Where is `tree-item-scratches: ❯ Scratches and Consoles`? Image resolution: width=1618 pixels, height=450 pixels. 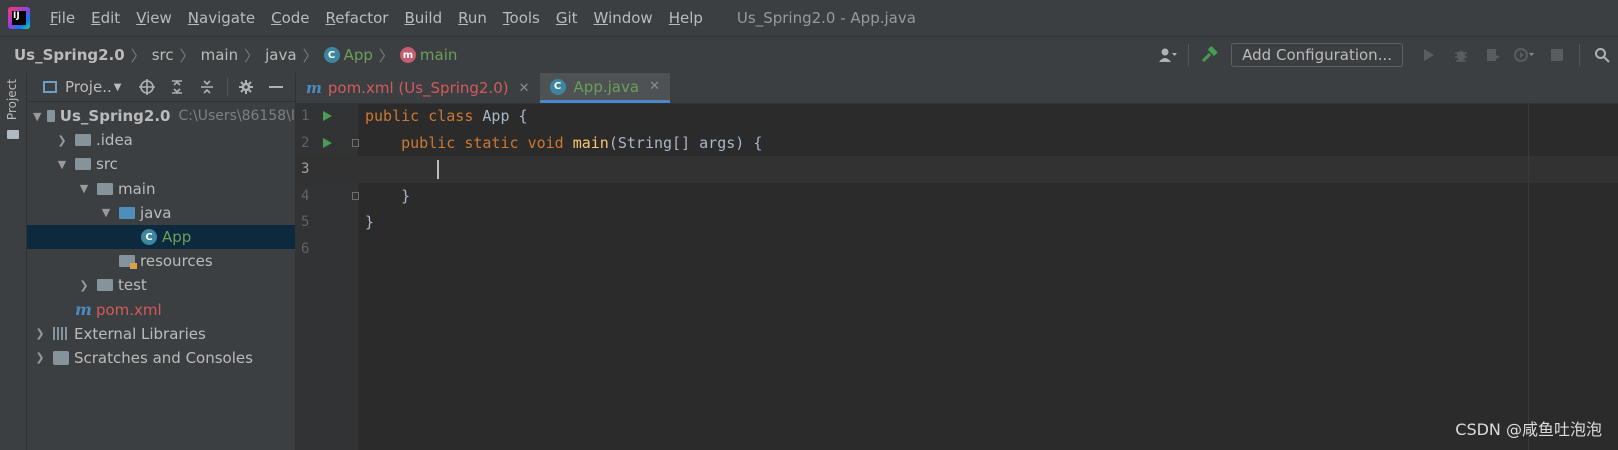
tree-item-scratches: ❯ Scratches and Consoles is located at coordinates (161, 358).